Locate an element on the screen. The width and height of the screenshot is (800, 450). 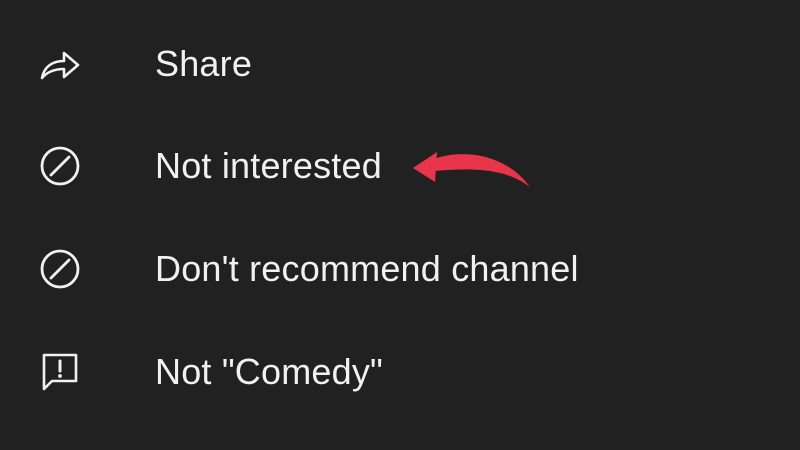
share-icon is located at coordinates (60, 64).